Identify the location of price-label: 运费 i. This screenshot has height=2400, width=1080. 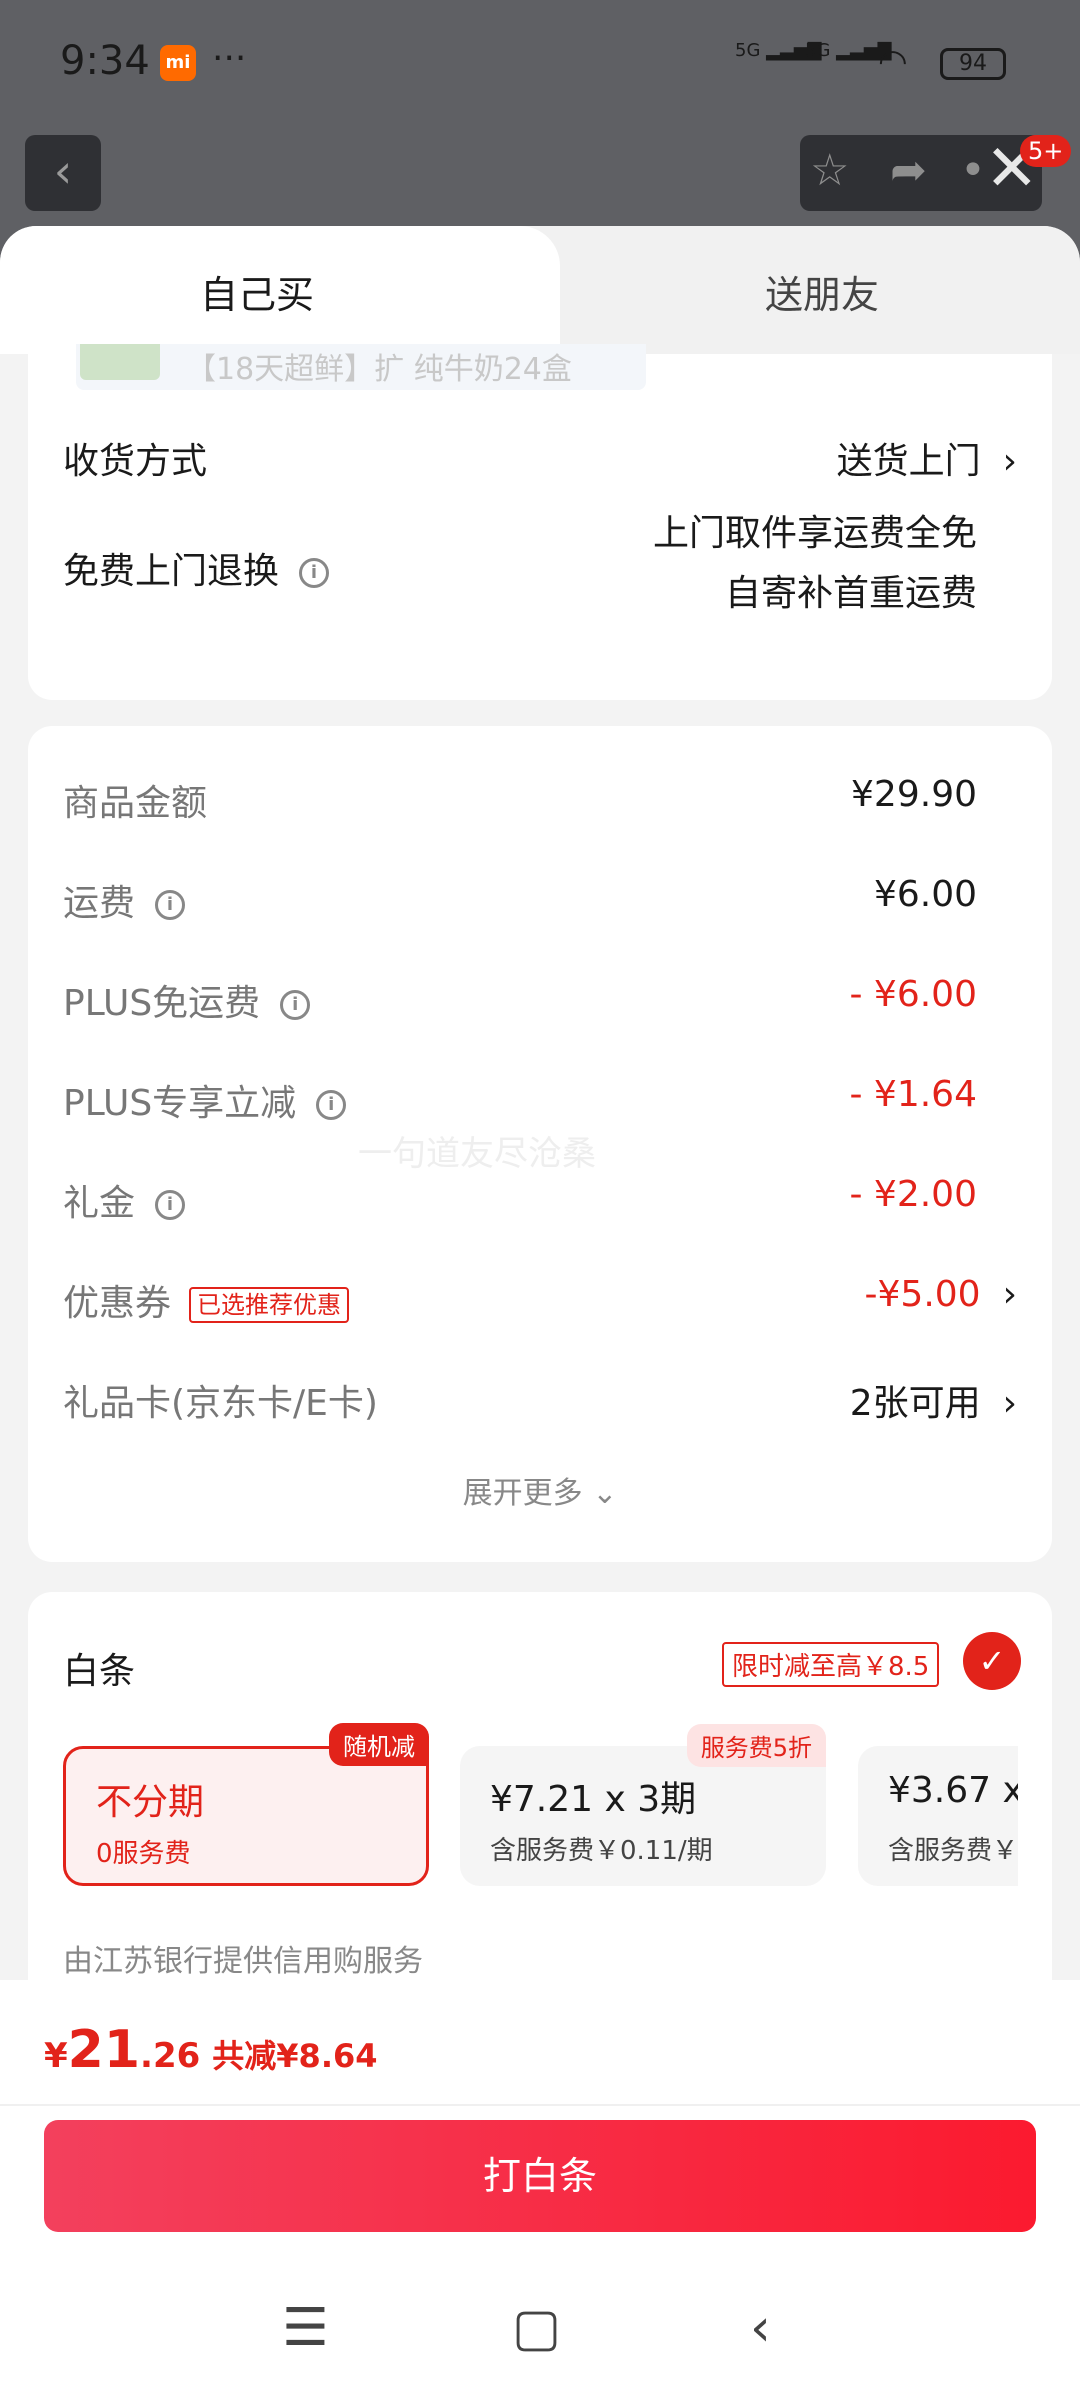
(124, 900).